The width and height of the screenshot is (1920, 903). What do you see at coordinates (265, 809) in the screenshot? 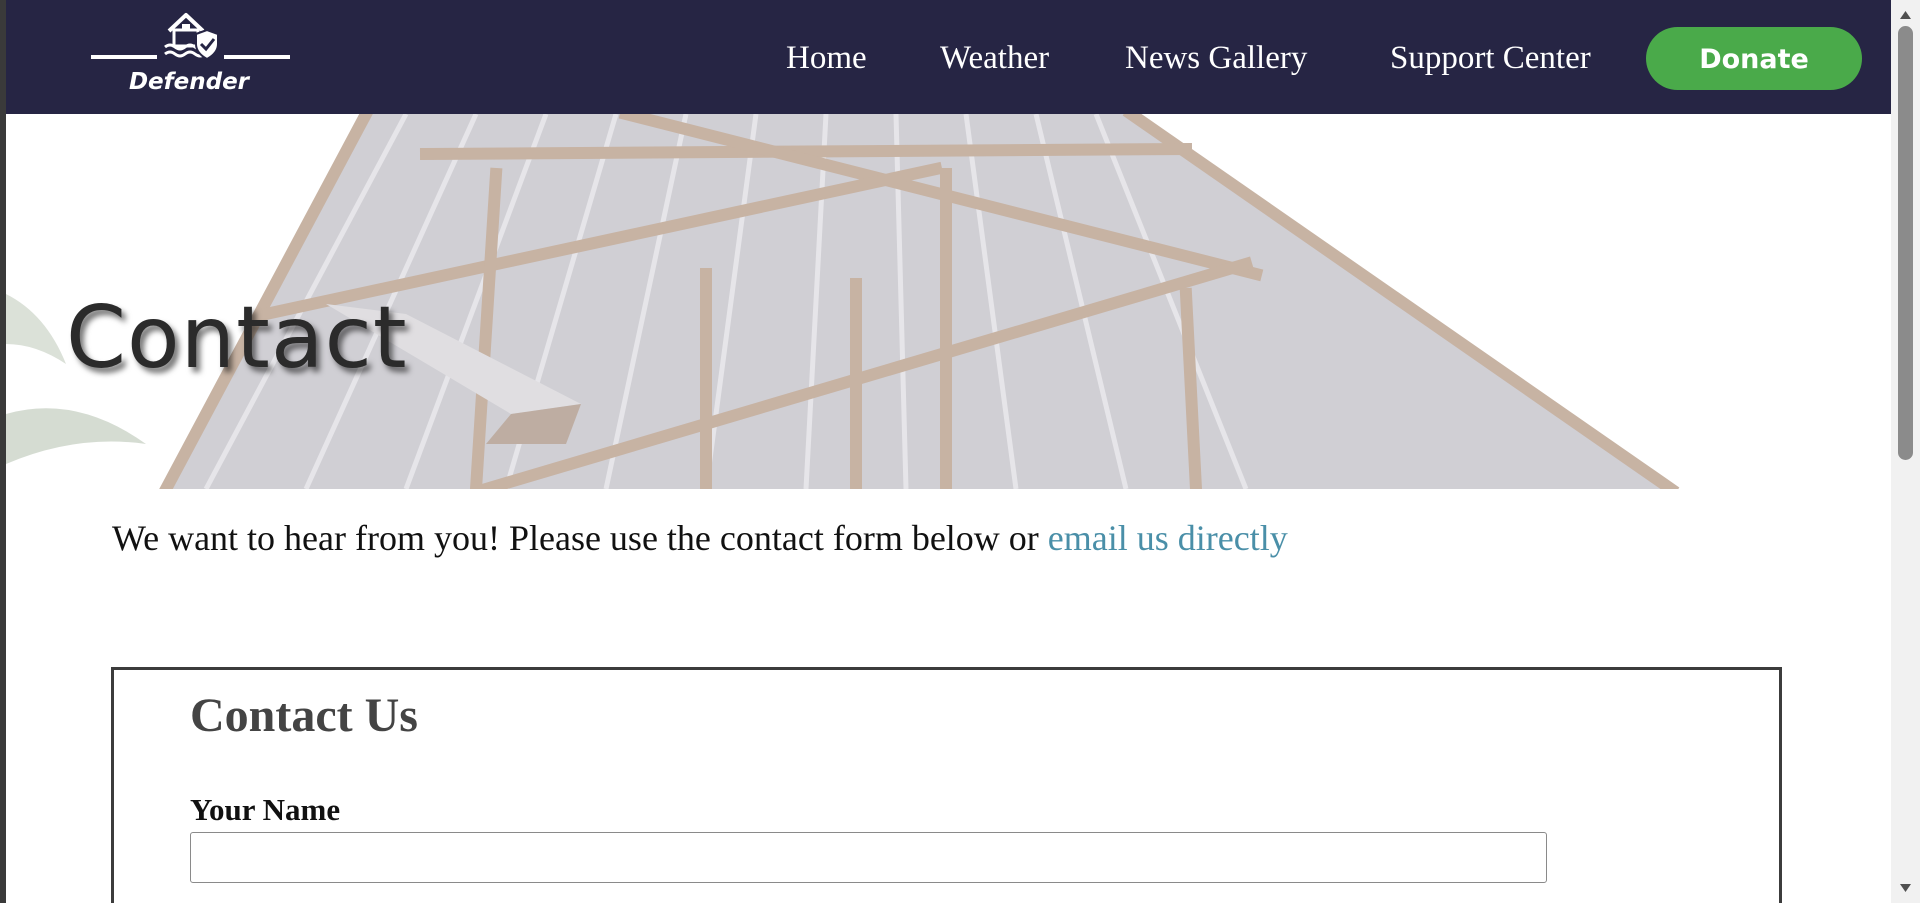
I see `name-label: Your Name` at bounding box center [265, 809].